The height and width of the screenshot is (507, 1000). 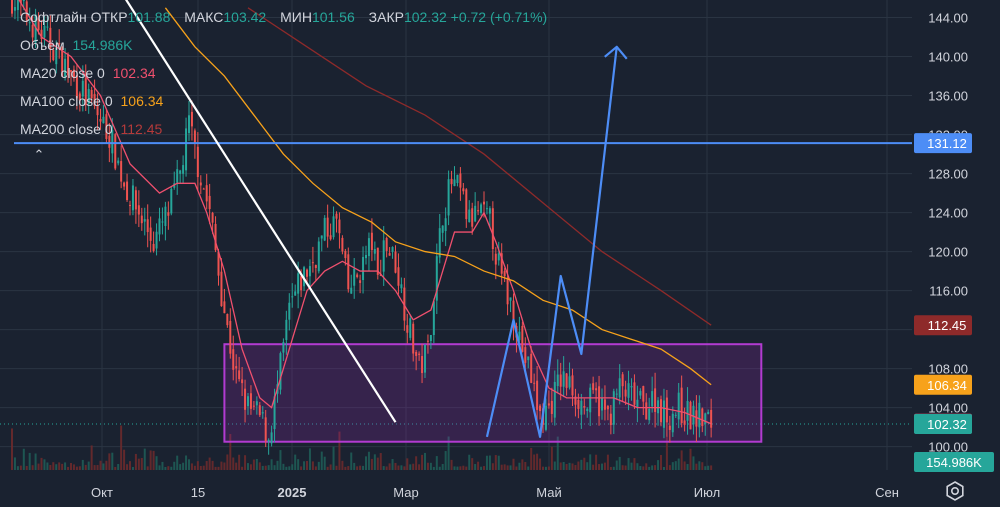 What do you see at coordinates (283, 134) in the screenshot?
I see `ma200-row: MA200 close 0 112.45` at bounding box center [283, 134].